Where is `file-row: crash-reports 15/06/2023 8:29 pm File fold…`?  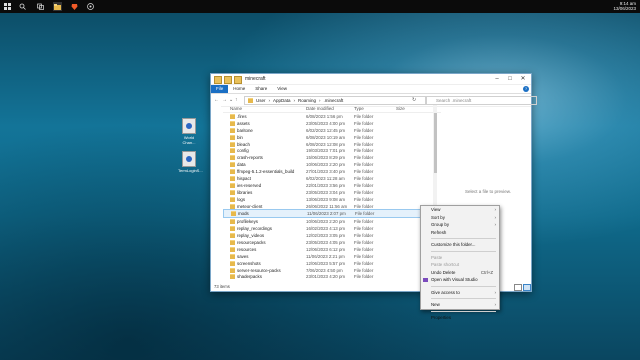 file-row: crash-reports 15/06/2023 8:29 pm File fold… is located at coordinates (332, 157).